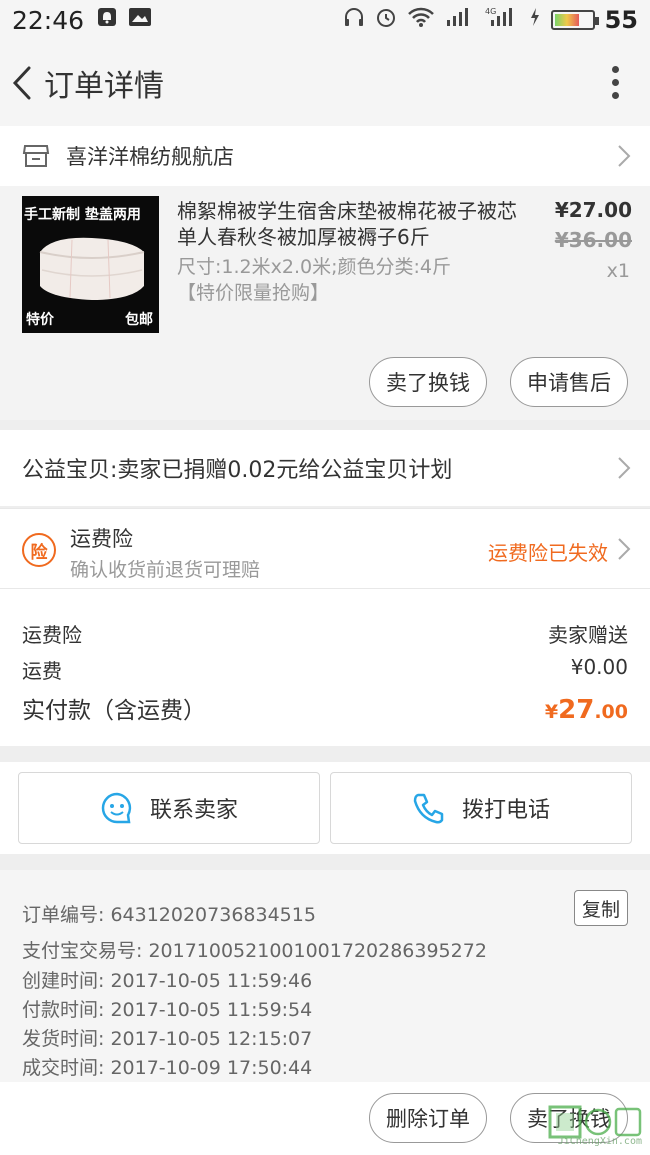 This screenshot has height=1155, width=650. Describe the element at coordinates (428, 808) in the screenshot. I see `phone-icon` at that location.